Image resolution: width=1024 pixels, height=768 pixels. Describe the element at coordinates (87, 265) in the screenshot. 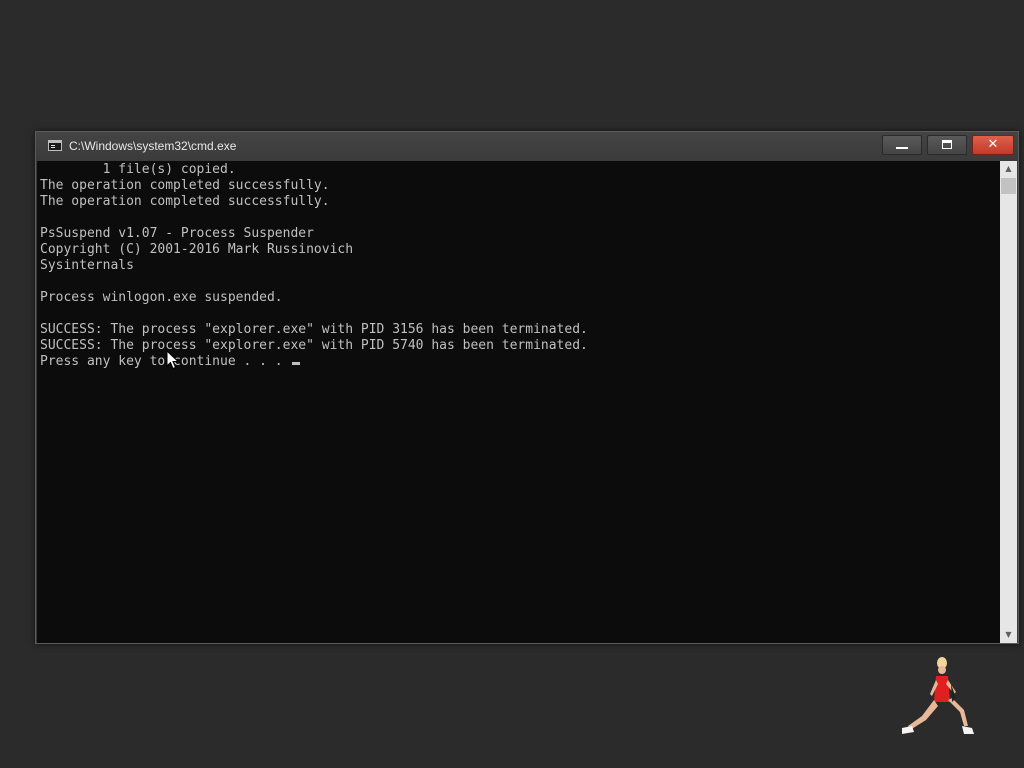

I see `console-line: Sysinternals` at that location.